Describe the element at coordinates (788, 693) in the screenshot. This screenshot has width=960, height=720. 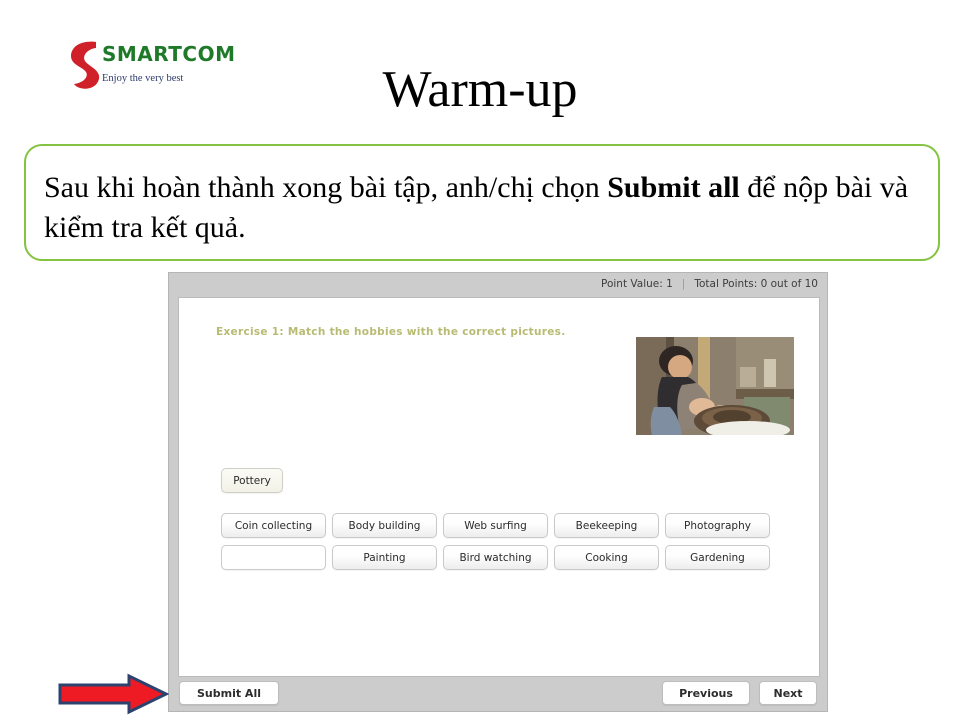
I see `next-button: Next` at that location.